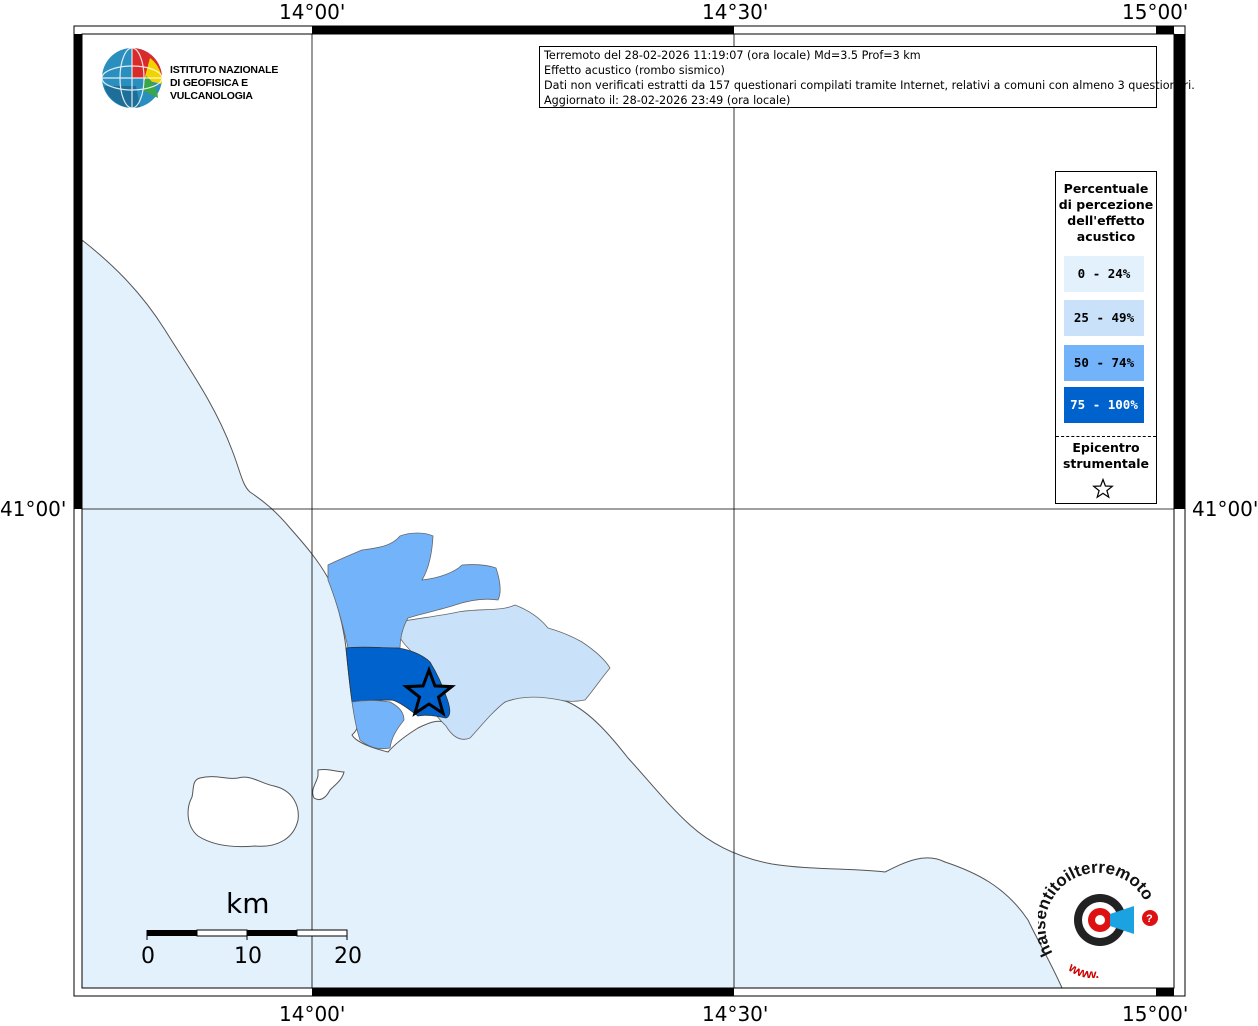  Describe the element at coordinates (1106, 436) in the screenshot. I see `legend-separator` at that location.